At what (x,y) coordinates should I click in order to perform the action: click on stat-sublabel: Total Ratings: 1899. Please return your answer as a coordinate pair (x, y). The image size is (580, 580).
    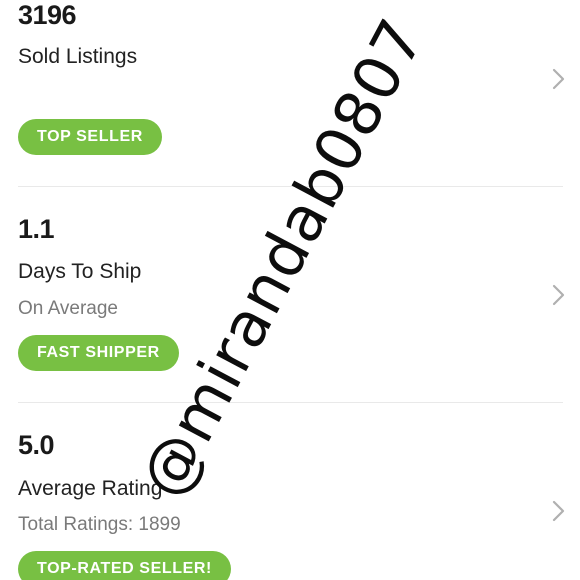
    Looking at the image, I should click on (99, 524).